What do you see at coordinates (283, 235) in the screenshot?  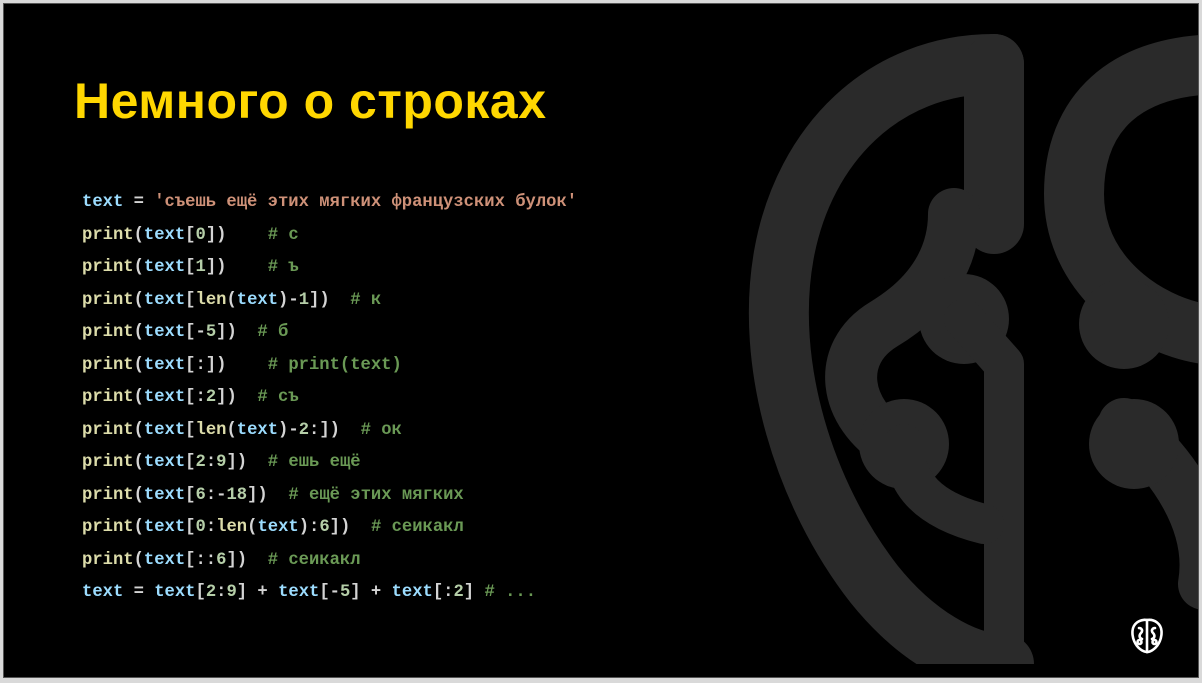 I see `code-token: # с` at bounding box center [283, 235].